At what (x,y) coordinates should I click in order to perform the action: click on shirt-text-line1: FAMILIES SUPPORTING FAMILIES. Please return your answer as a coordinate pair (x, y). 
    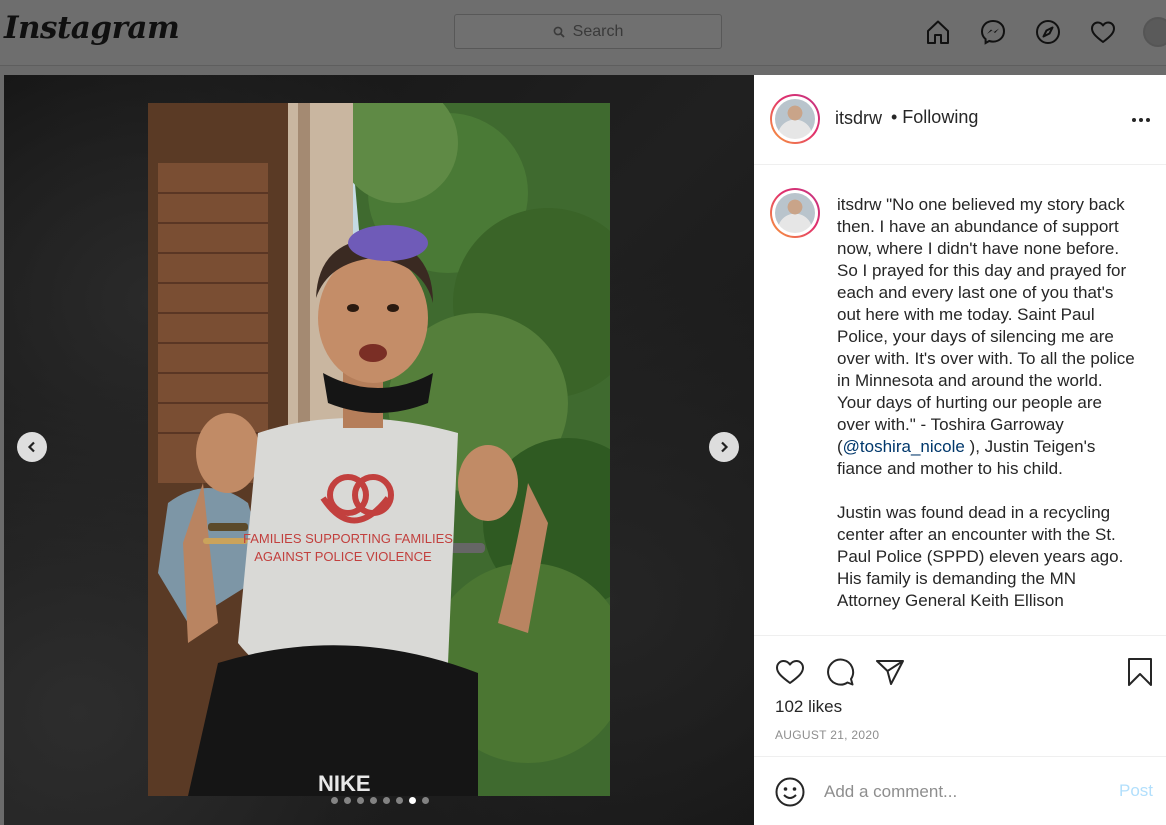
    Looking at the image, I should click on (348, 538).